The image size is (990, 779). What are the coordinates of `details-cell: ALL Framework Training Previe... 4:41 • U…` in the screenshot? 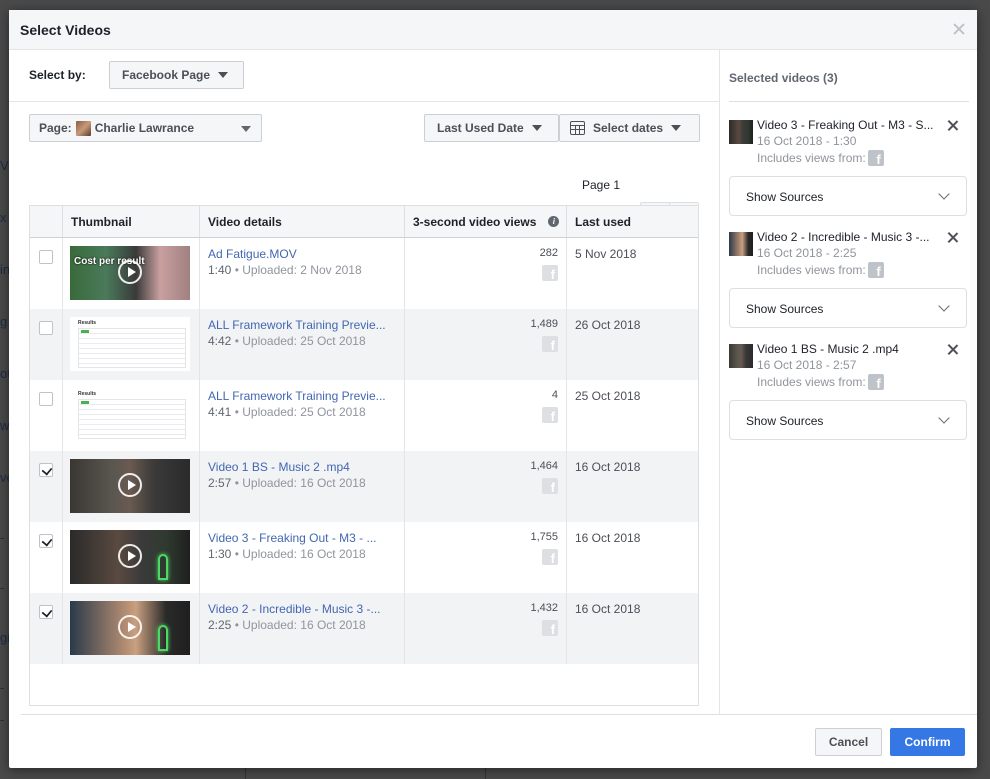 It's located at (302, 415).